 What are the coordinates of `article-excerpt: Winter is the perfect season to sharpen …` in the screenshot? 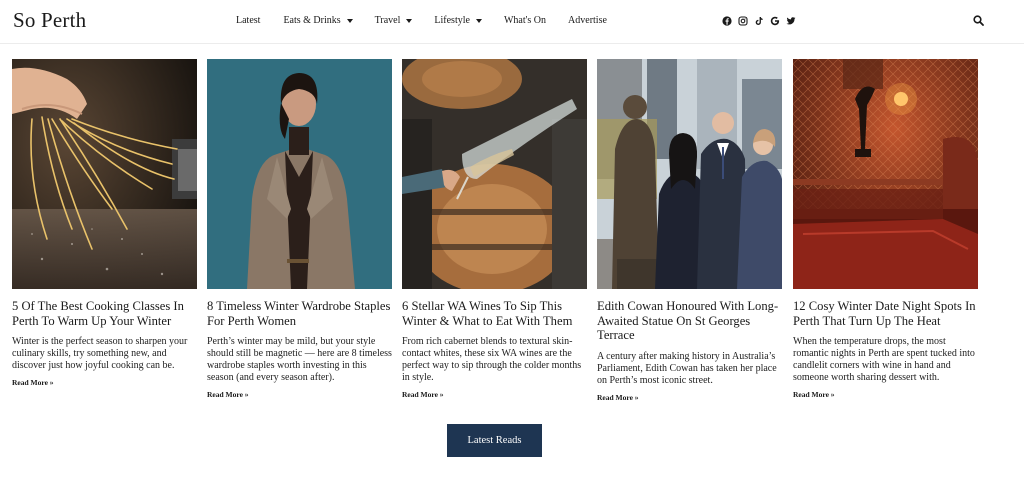 It's located at (100, 353).